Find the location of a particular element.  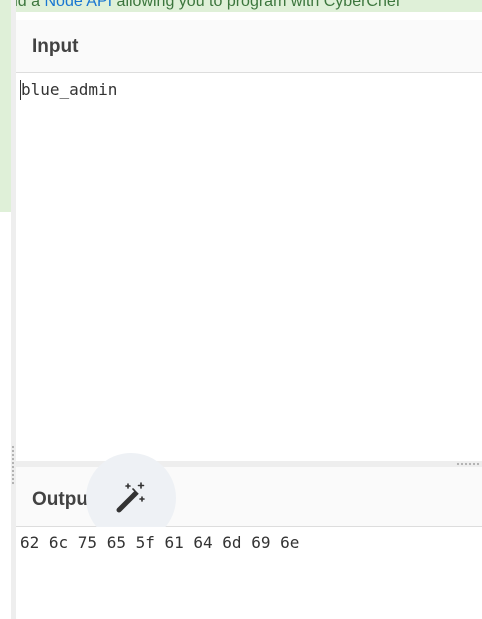

input-header: Input is located at coordinates (249, 46).